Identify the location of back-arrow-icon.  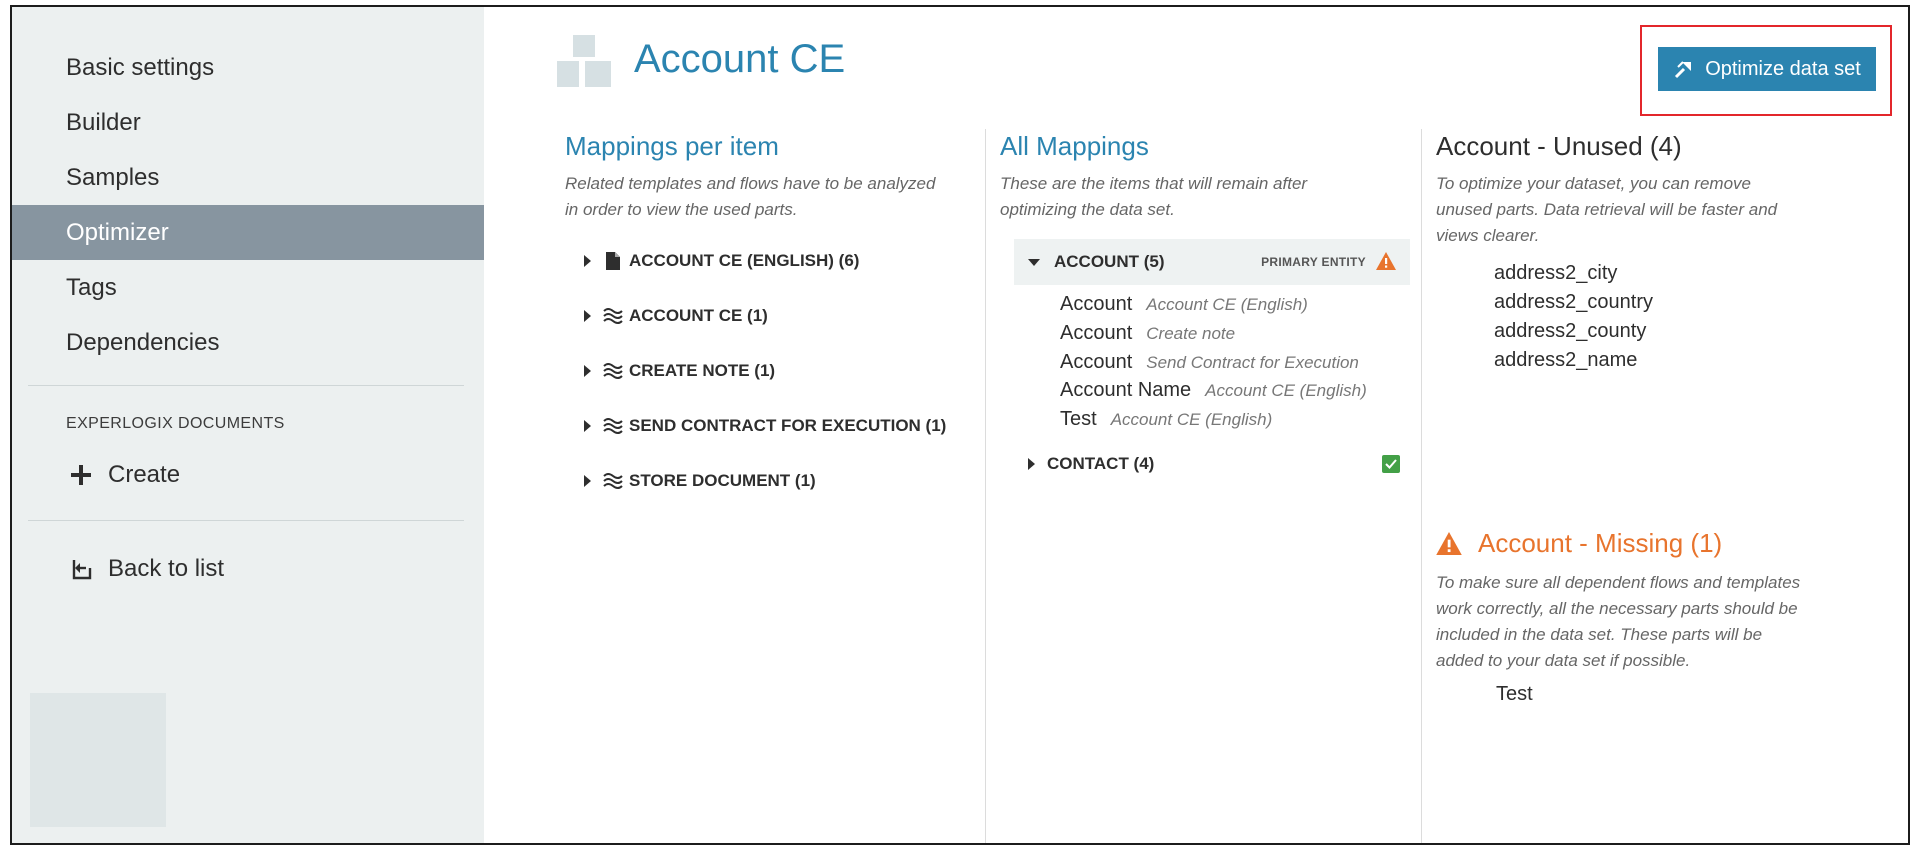
(81, 569).